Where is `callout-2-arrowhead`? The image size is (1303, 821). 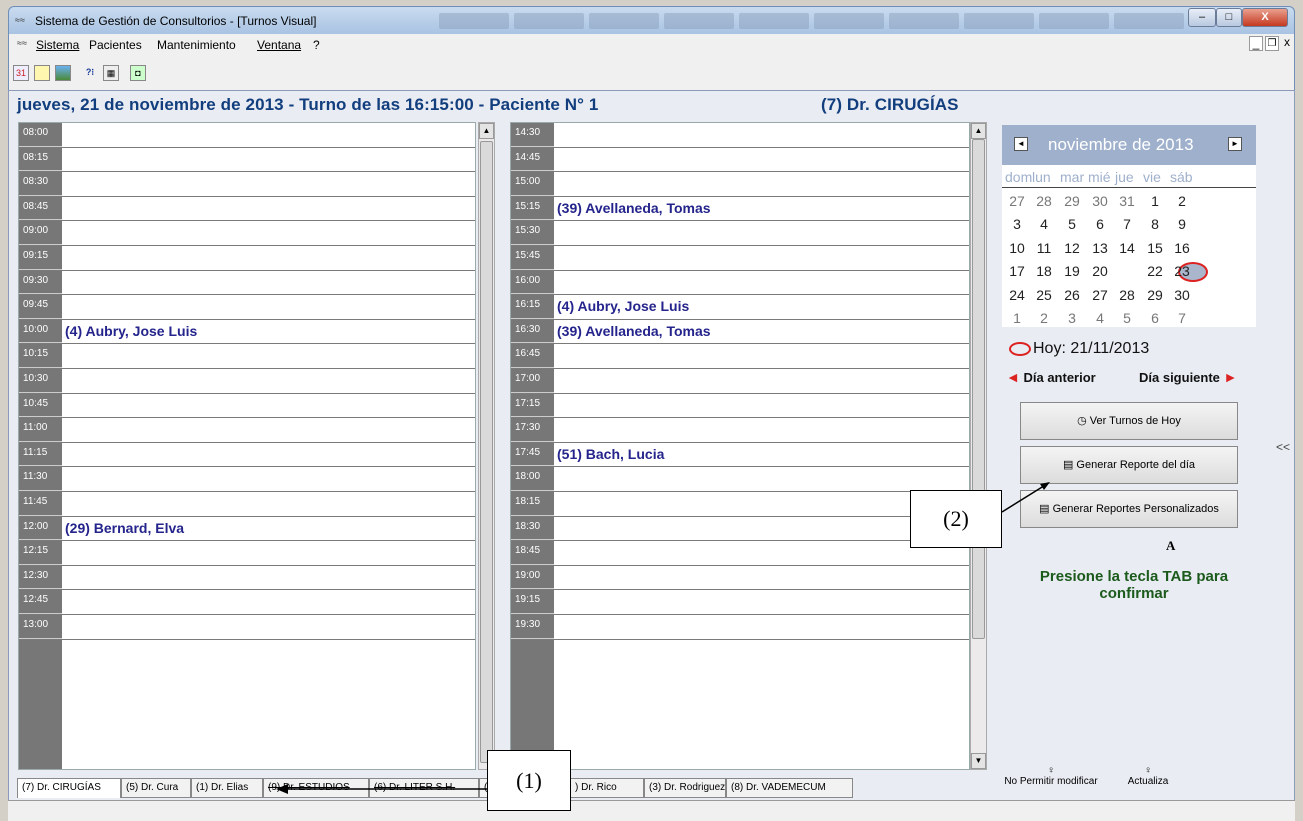 callout-2-arrowhead is located at coordinates (1045, 486).